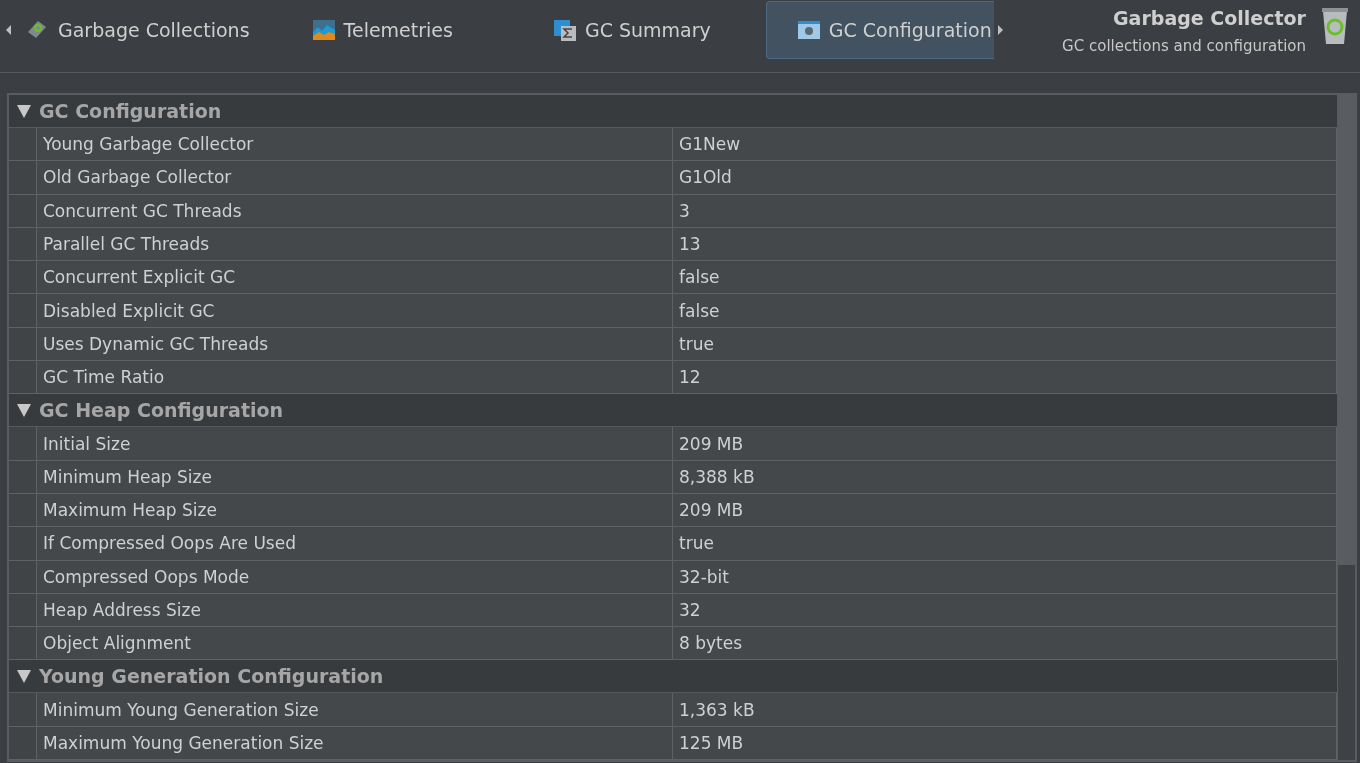  I want to click on table-cell: GC Time Ratio, so click(355, 377).